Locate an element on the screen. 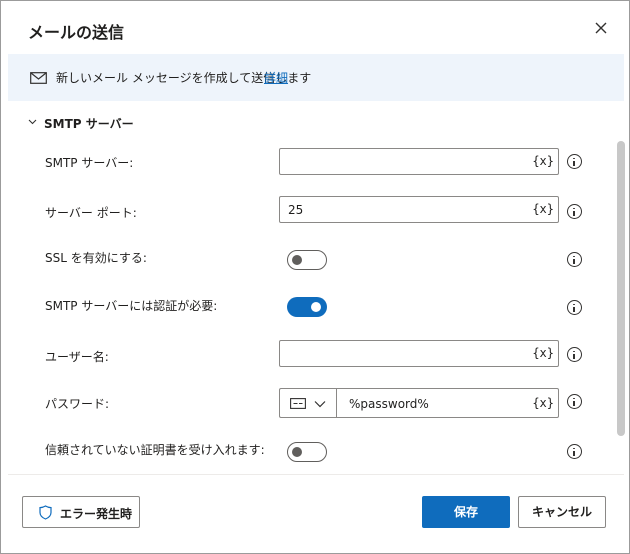 The height and width of the screenshot is (554, 630). password-value: %password% is located at coordinates (389, 404).